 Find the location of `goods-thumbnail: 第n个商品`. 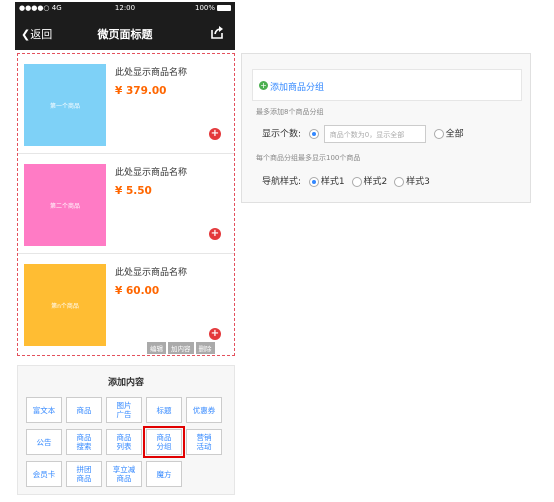

goods-thumbnail: 第n个商品 is located at coordinates (65, 305).